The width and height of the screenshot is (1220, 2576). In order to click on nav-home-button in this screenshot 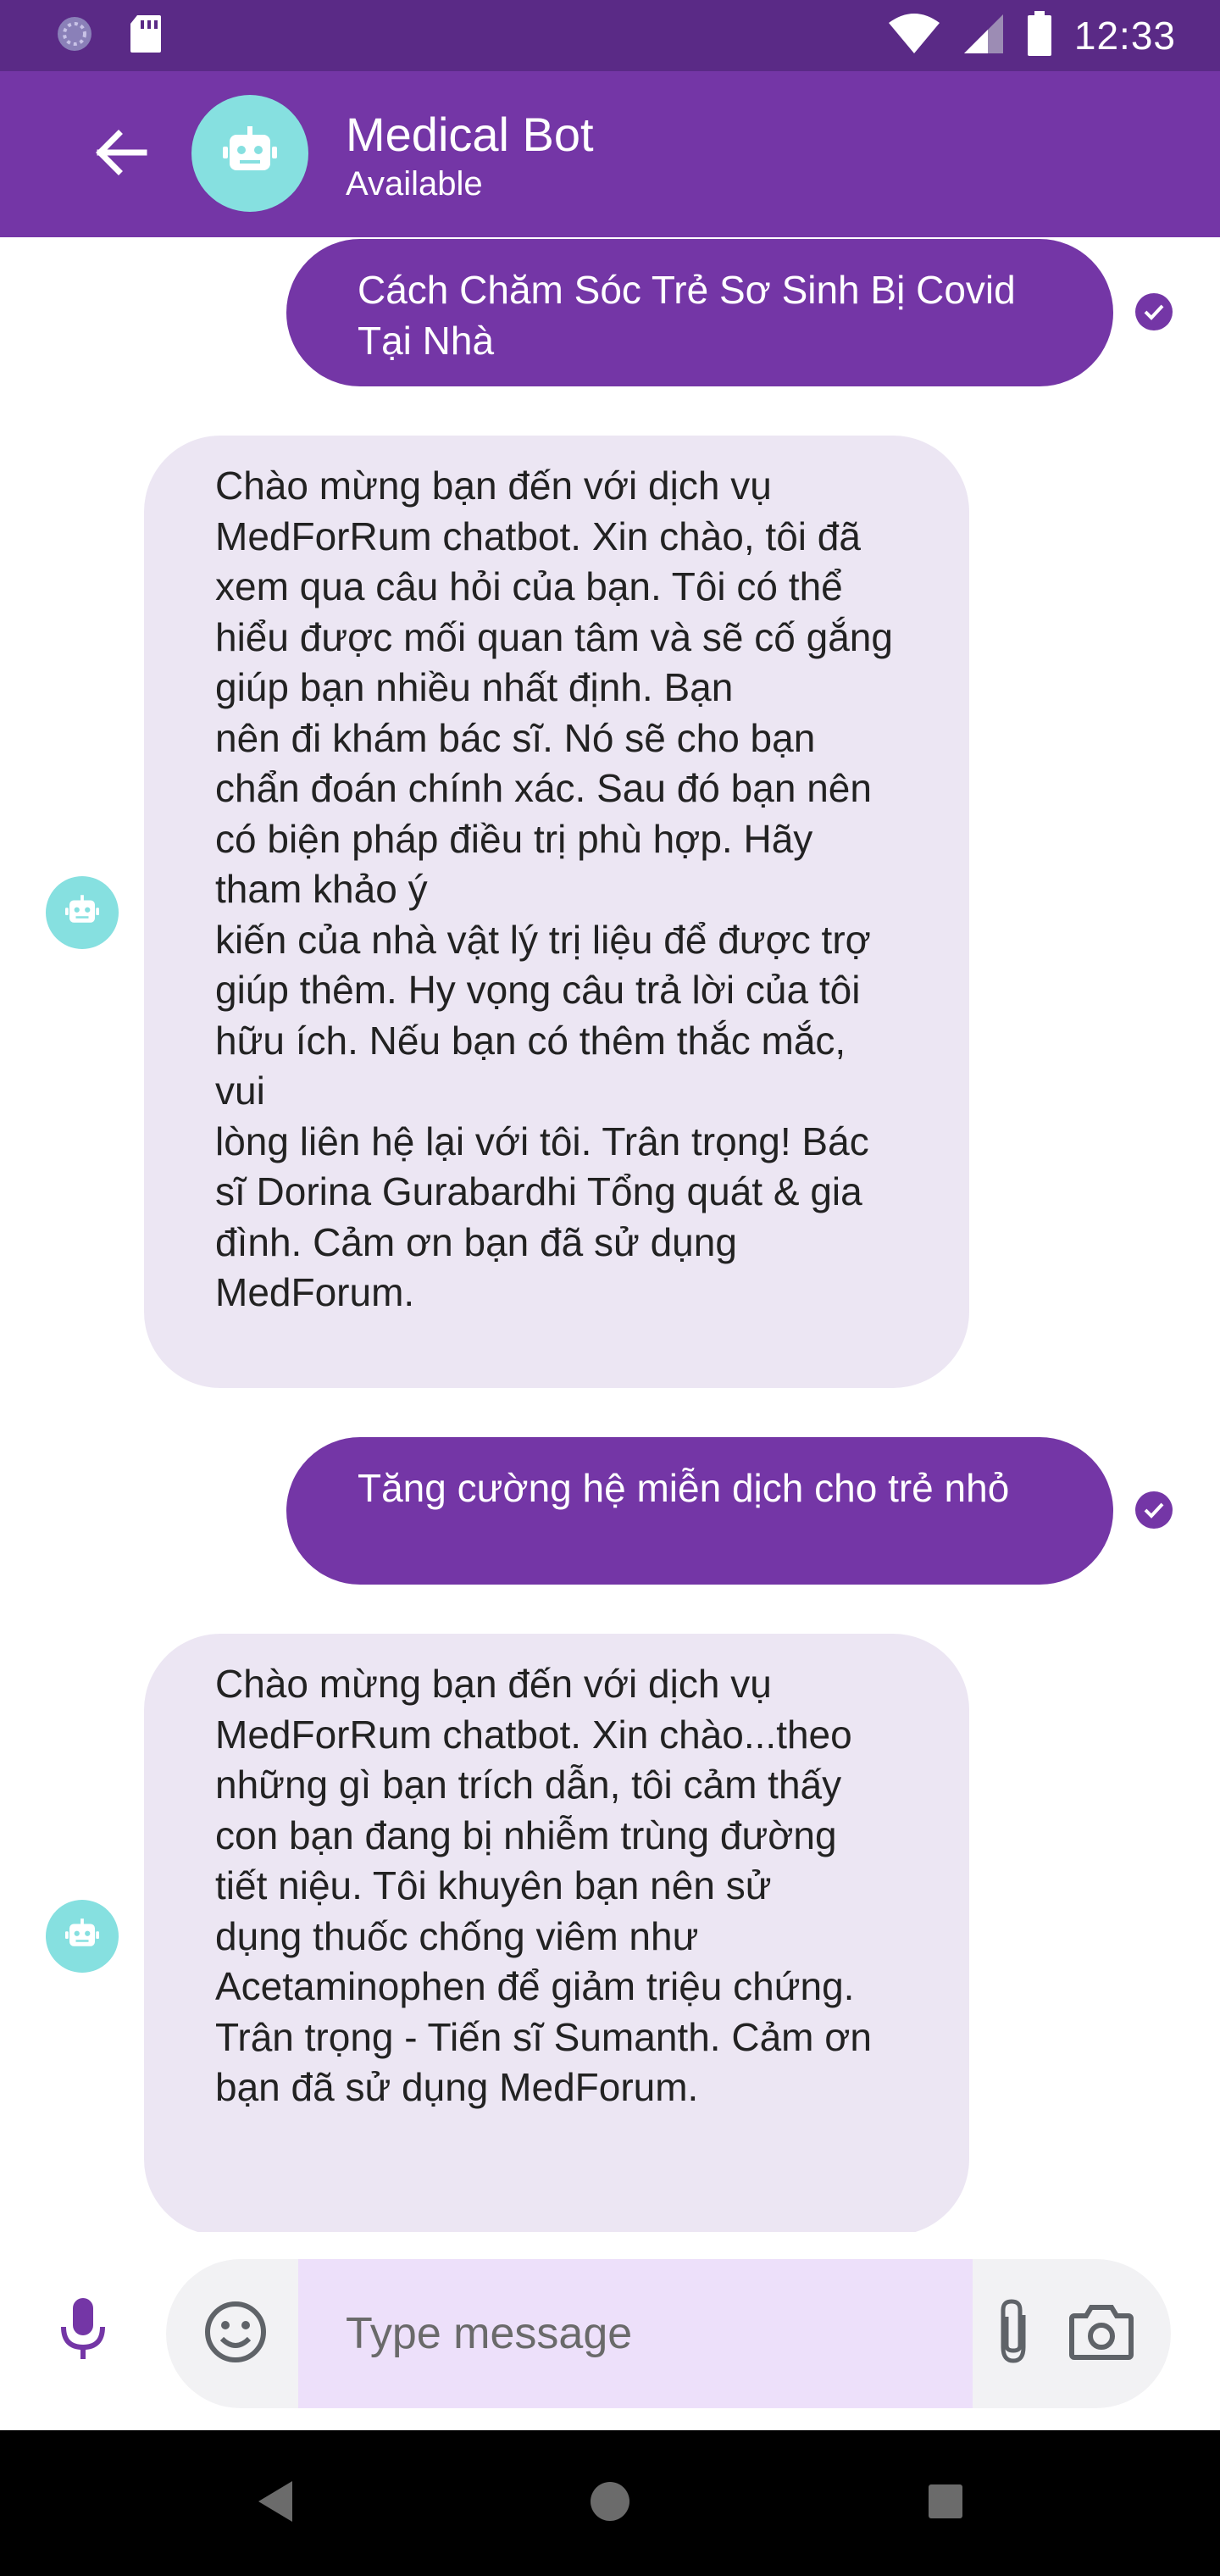, I will do `click(610, 2503)`.